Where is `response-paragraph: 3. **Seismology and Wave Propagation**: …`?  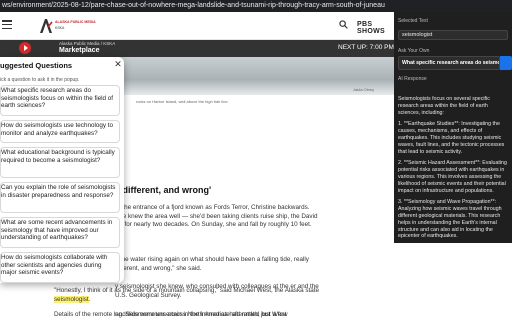 response-paragraph: 3. **Seismology and Wave Propagation**: … is located at coordinates (450, 219).